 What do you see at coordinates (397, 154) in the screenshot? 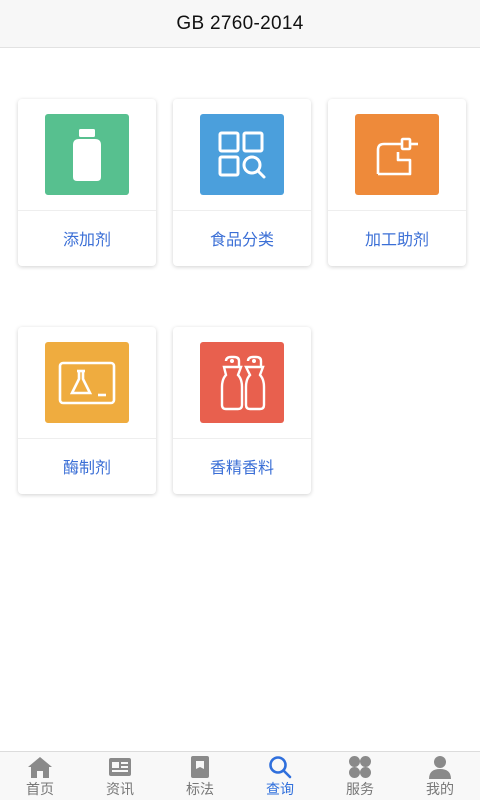
I see `pipe-icon` at bounding box center [397, 154].